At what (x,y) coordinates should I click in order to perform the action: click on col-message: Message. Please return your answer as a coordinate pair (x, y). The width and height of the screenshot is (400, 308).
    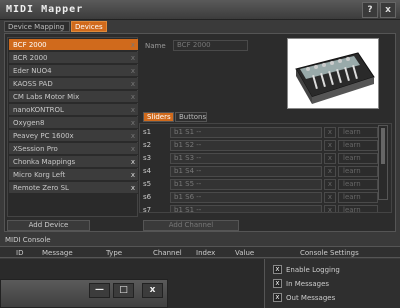
    Looking at the image, I should click on (57, 253).